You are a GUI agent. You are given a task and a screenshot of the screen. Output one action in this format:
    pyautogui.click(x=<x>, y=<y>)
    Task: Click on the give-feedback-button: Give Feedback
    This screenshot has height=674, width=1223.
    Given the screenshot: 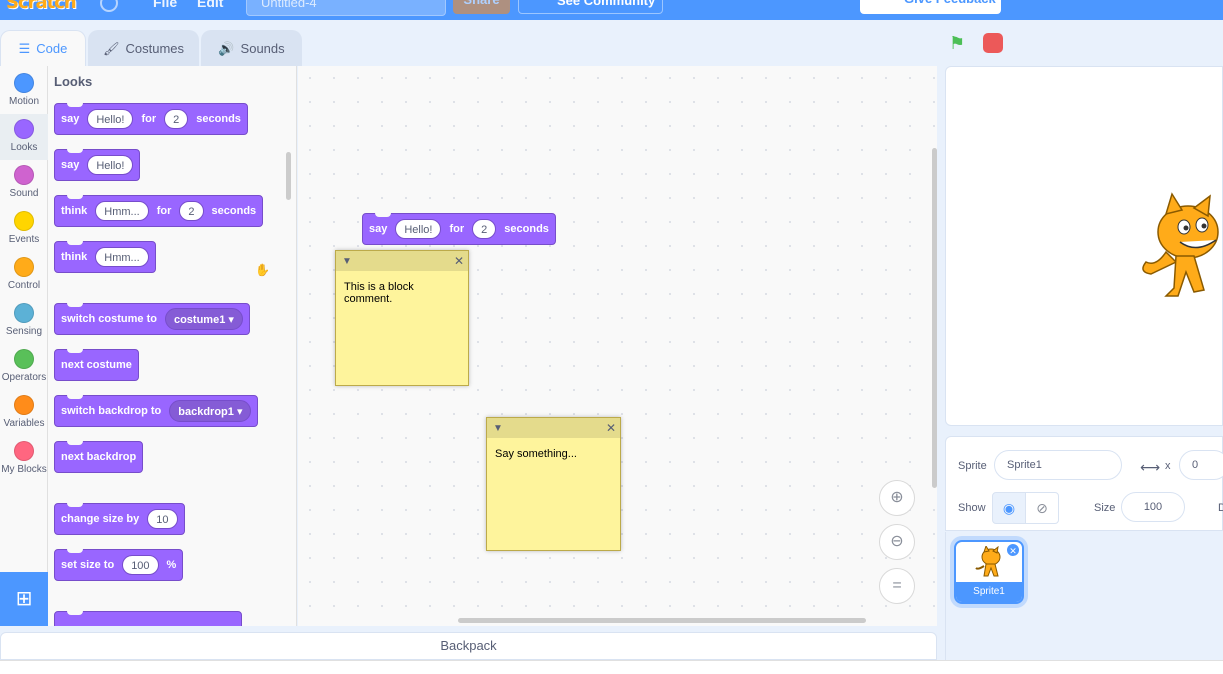 What is the action you would take?
    pyautogui.click(x=930, y=7)
    